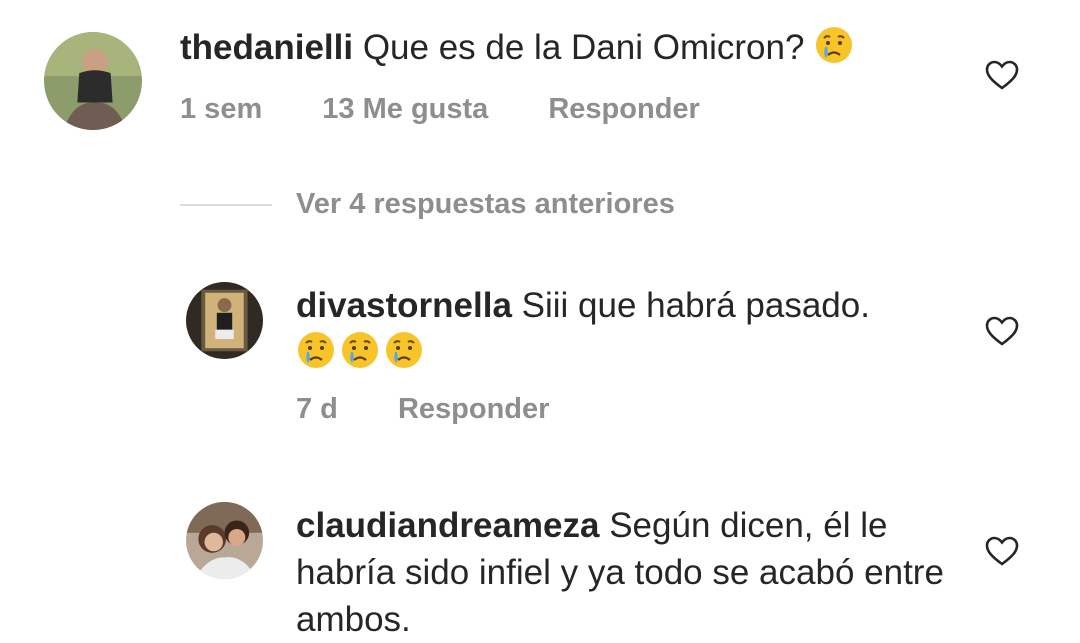 The height and width of the screenshot is (643, 1080). I want to click on comment-2-time: 7 d, so click(317, 409).